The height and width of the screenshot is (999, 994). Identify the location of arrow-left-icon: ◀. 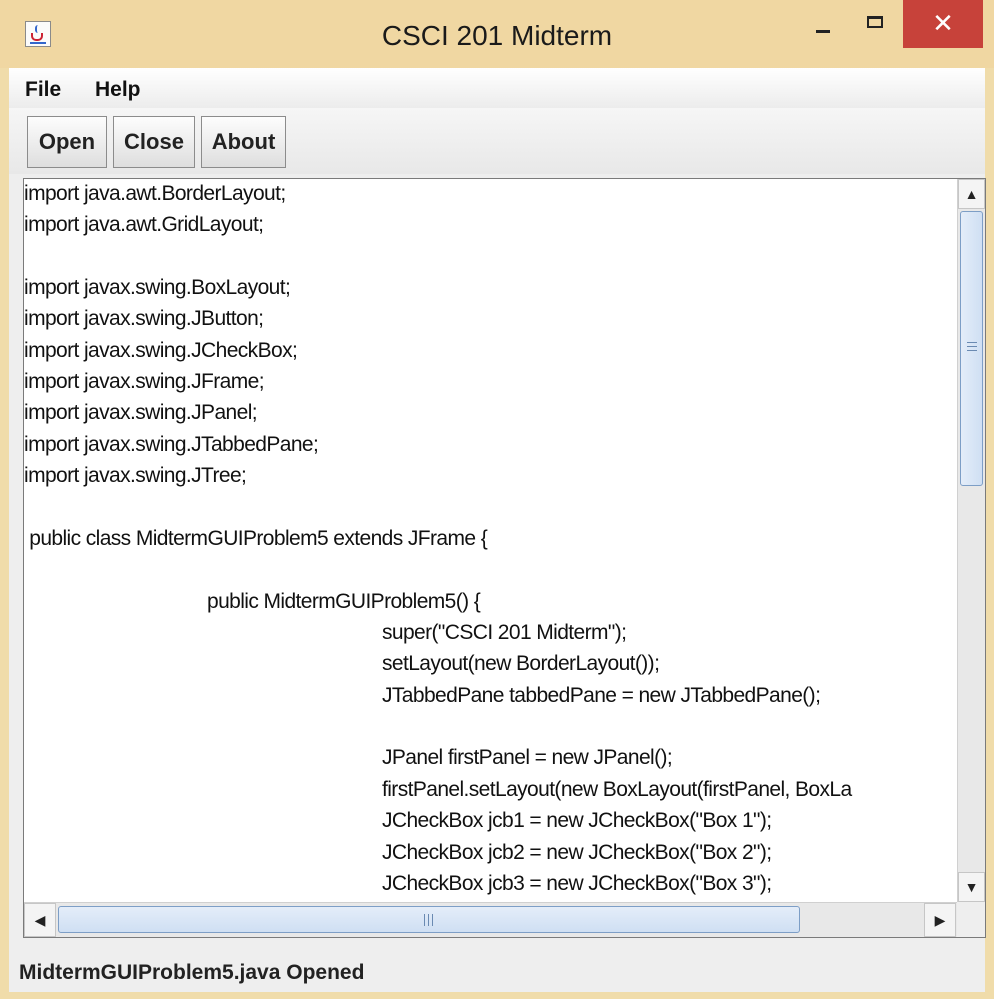
(40, 920).